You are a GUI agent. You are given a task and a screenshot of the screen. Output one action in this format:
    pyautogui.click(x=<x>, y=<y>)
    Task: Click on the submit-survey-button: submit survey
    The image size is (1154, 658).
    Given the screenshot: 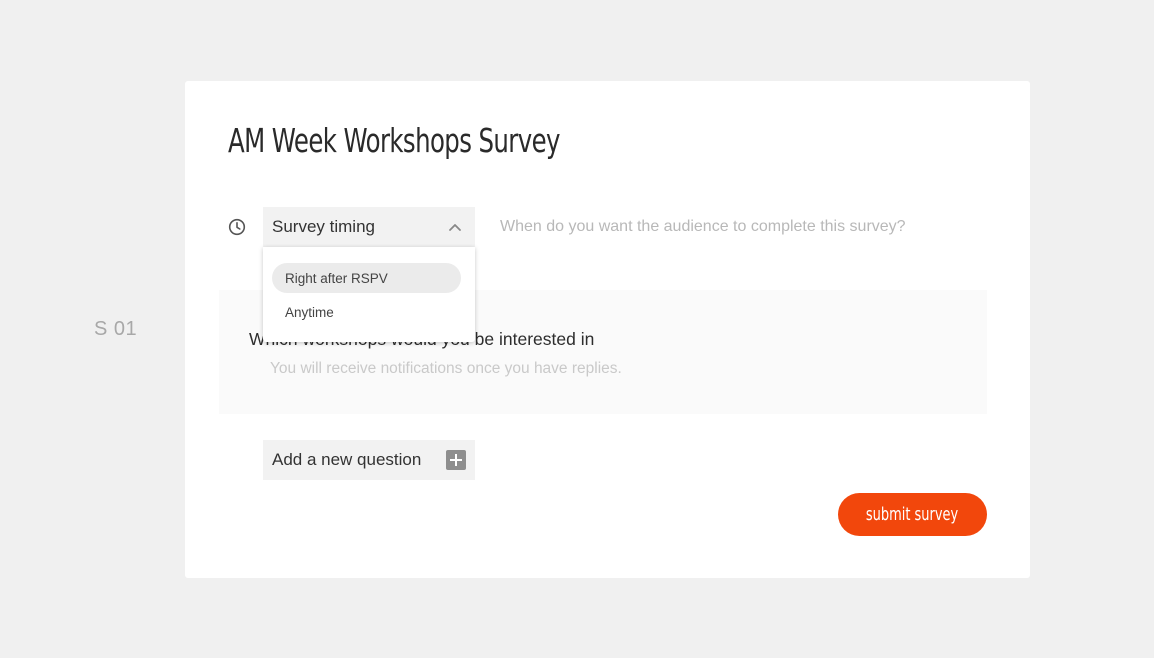 What is the action you would take?
    pyautogui.click(x=912, y=514)
    